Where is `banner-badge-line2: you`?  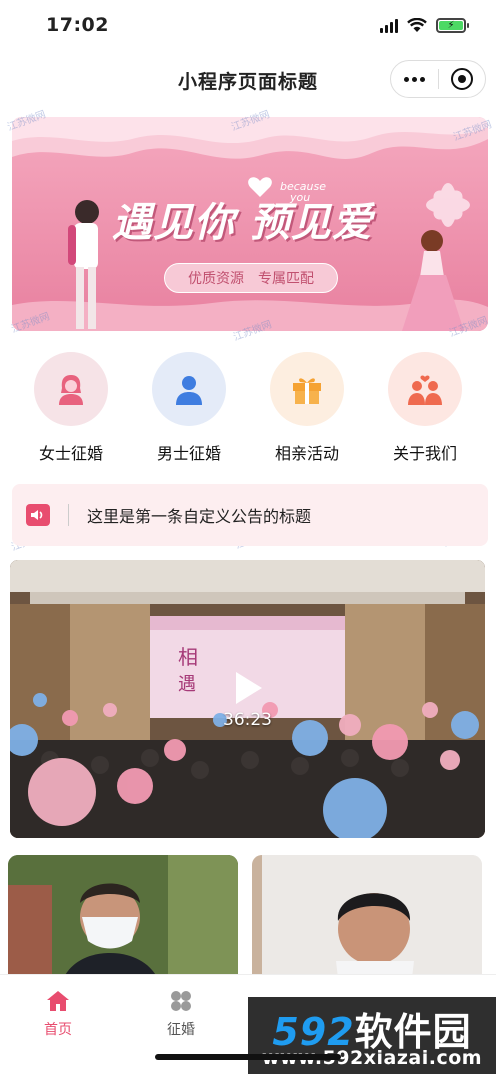
banner-badge-line2: you is located at coordinates (300, 197).